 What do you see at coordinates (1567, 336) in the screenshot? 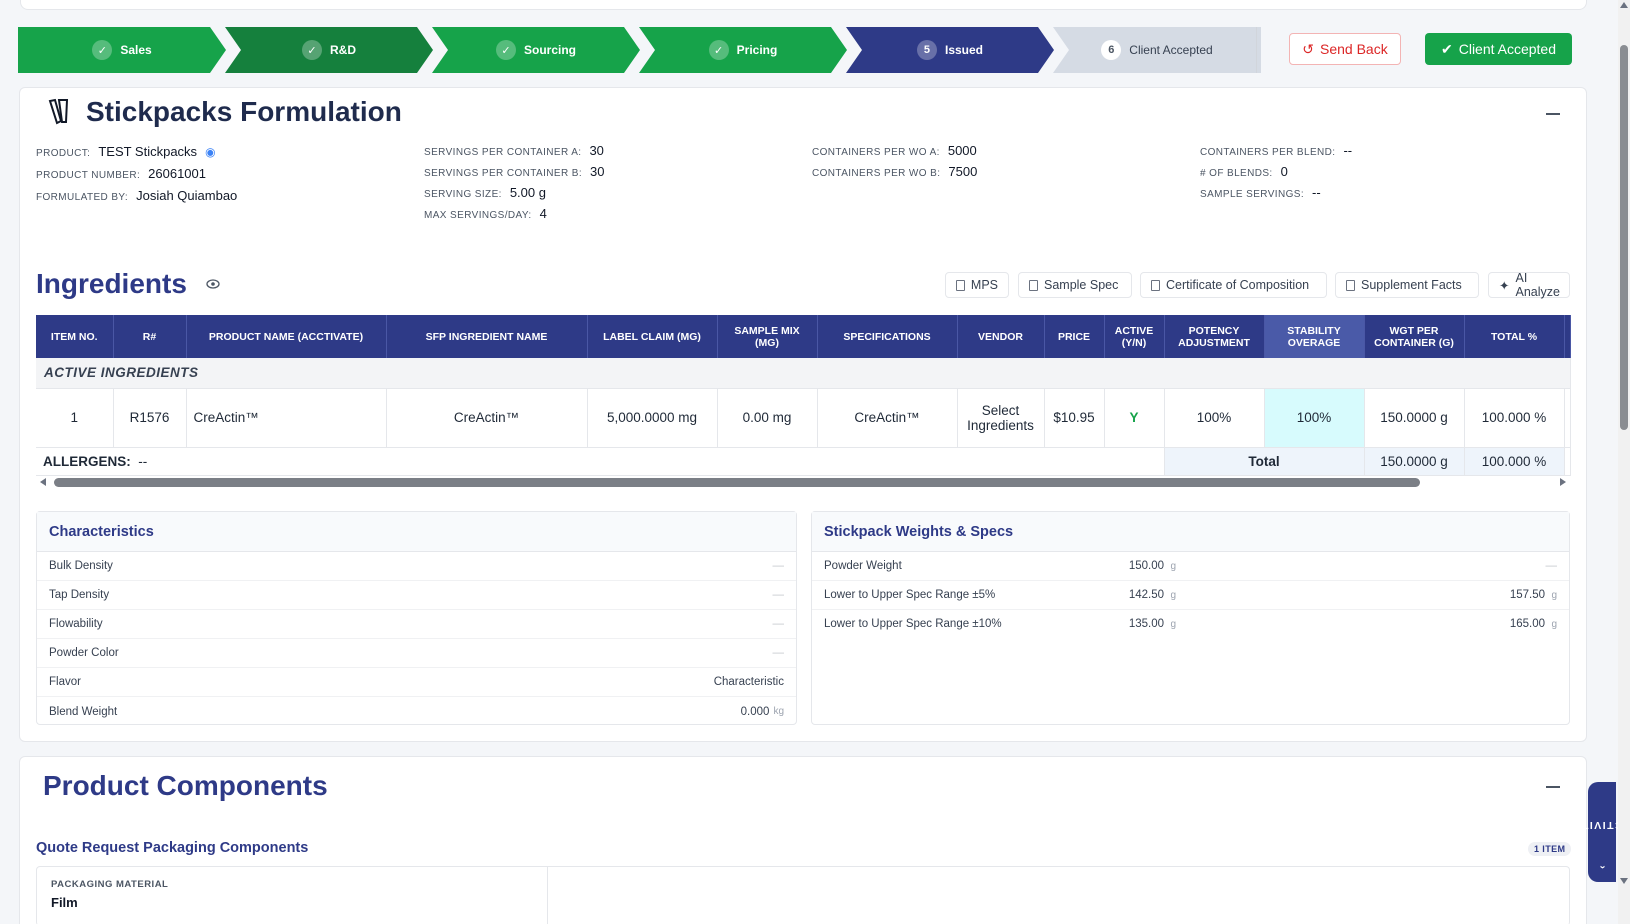
I see `col-overflow` at bounding box center [1567, 336].